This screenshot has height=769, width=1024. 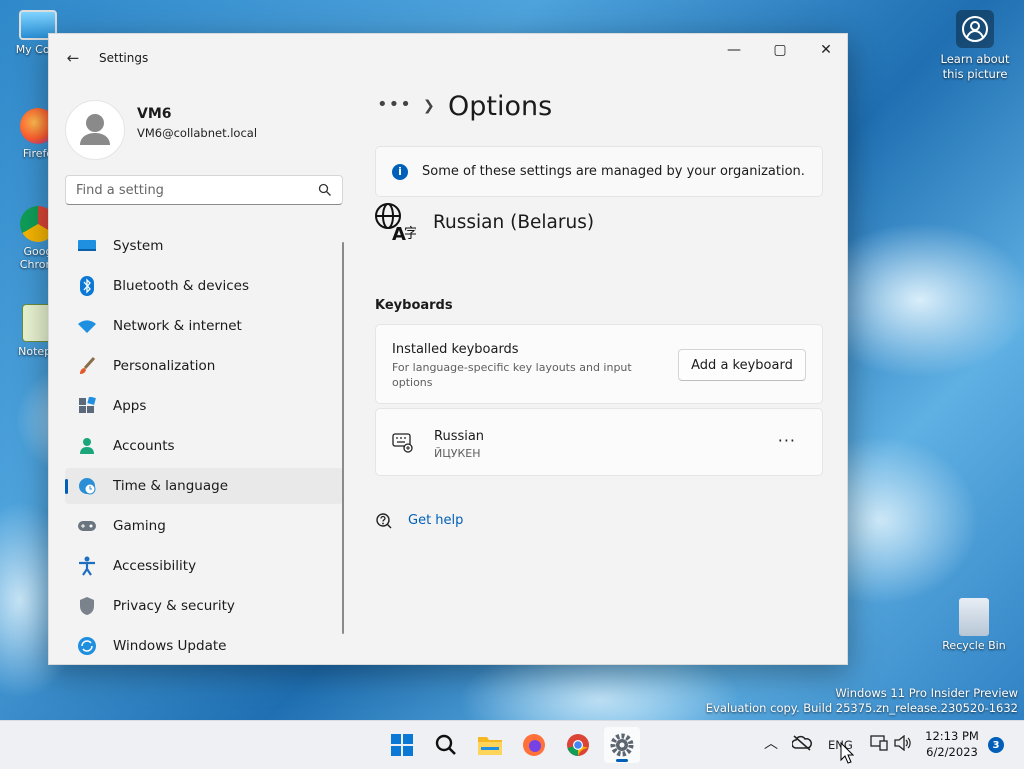 I want to click on brush-icon, so click(x=87, y=366).